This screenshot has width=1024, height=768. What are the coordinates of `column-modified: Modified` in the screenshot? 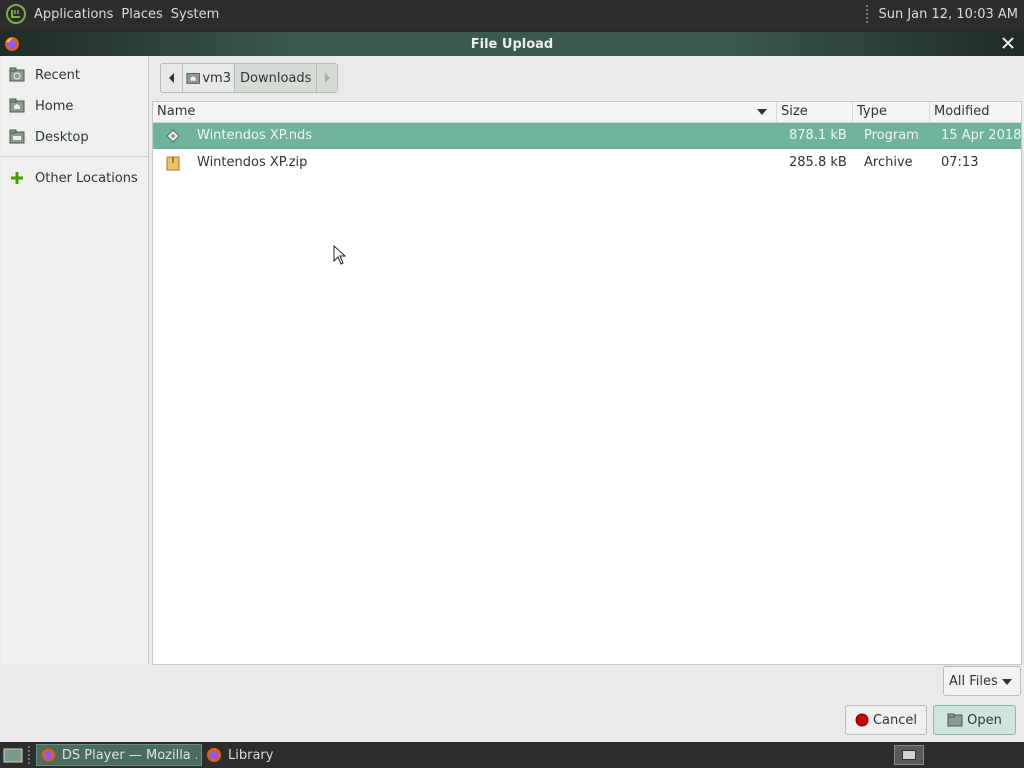 It's located at (975, 112).